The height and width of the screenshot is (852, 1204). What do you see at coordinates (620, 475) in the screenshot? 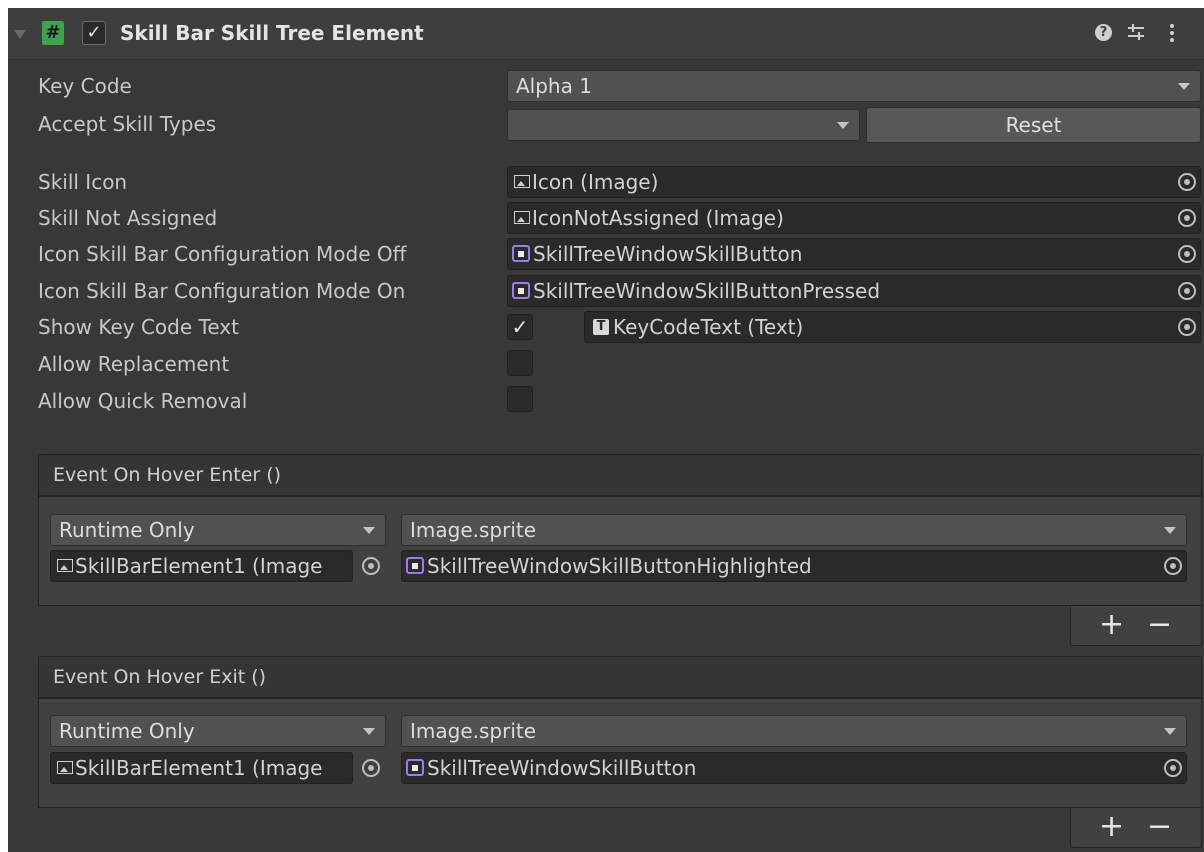
I see `event-hover-enter-header: Event On Hover Enter ()` at bounding box center [620, 475].